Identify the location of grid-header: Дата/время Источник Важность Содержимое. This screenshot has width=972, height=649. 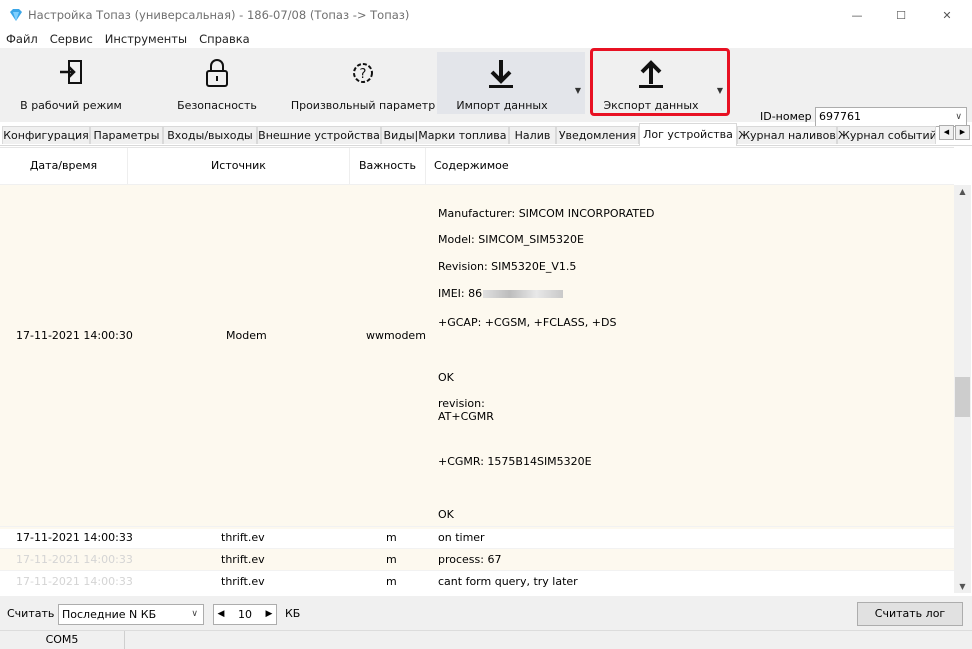
(477, 166).